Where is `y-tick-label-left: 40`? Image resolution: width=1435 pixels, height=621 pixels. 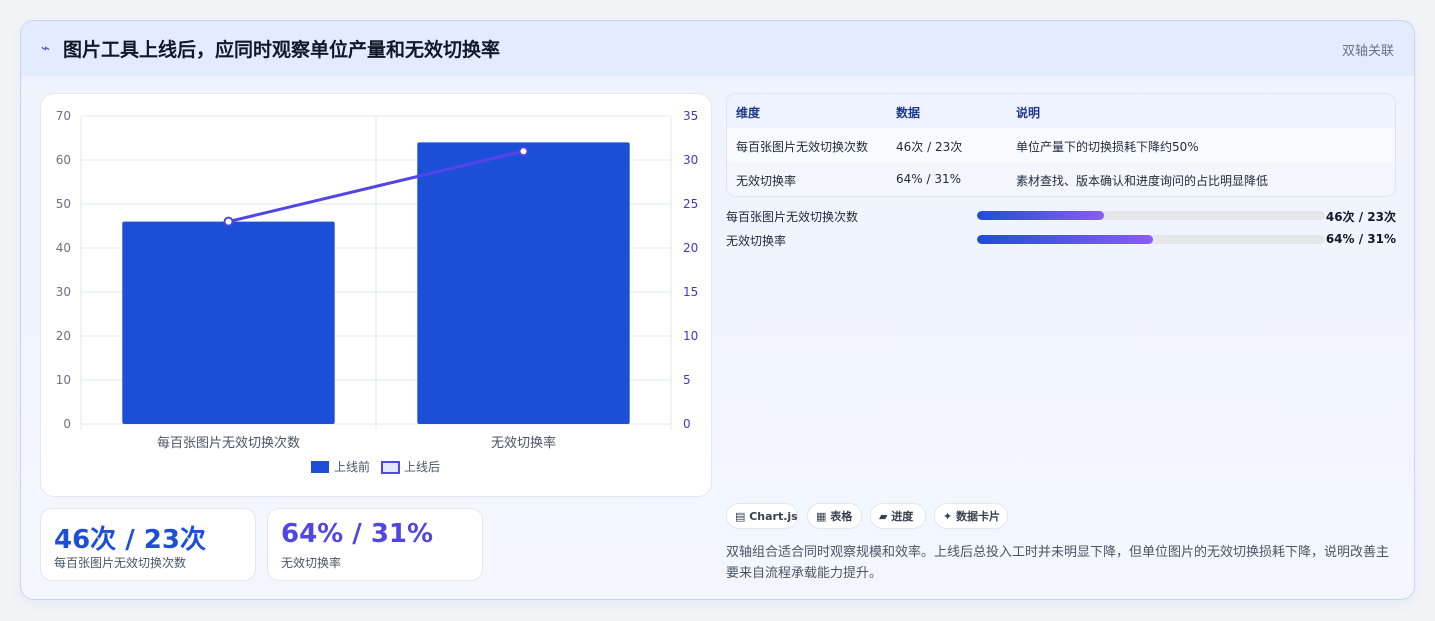
y-tick-label-left: 40 is located at coordinates (63, 248).